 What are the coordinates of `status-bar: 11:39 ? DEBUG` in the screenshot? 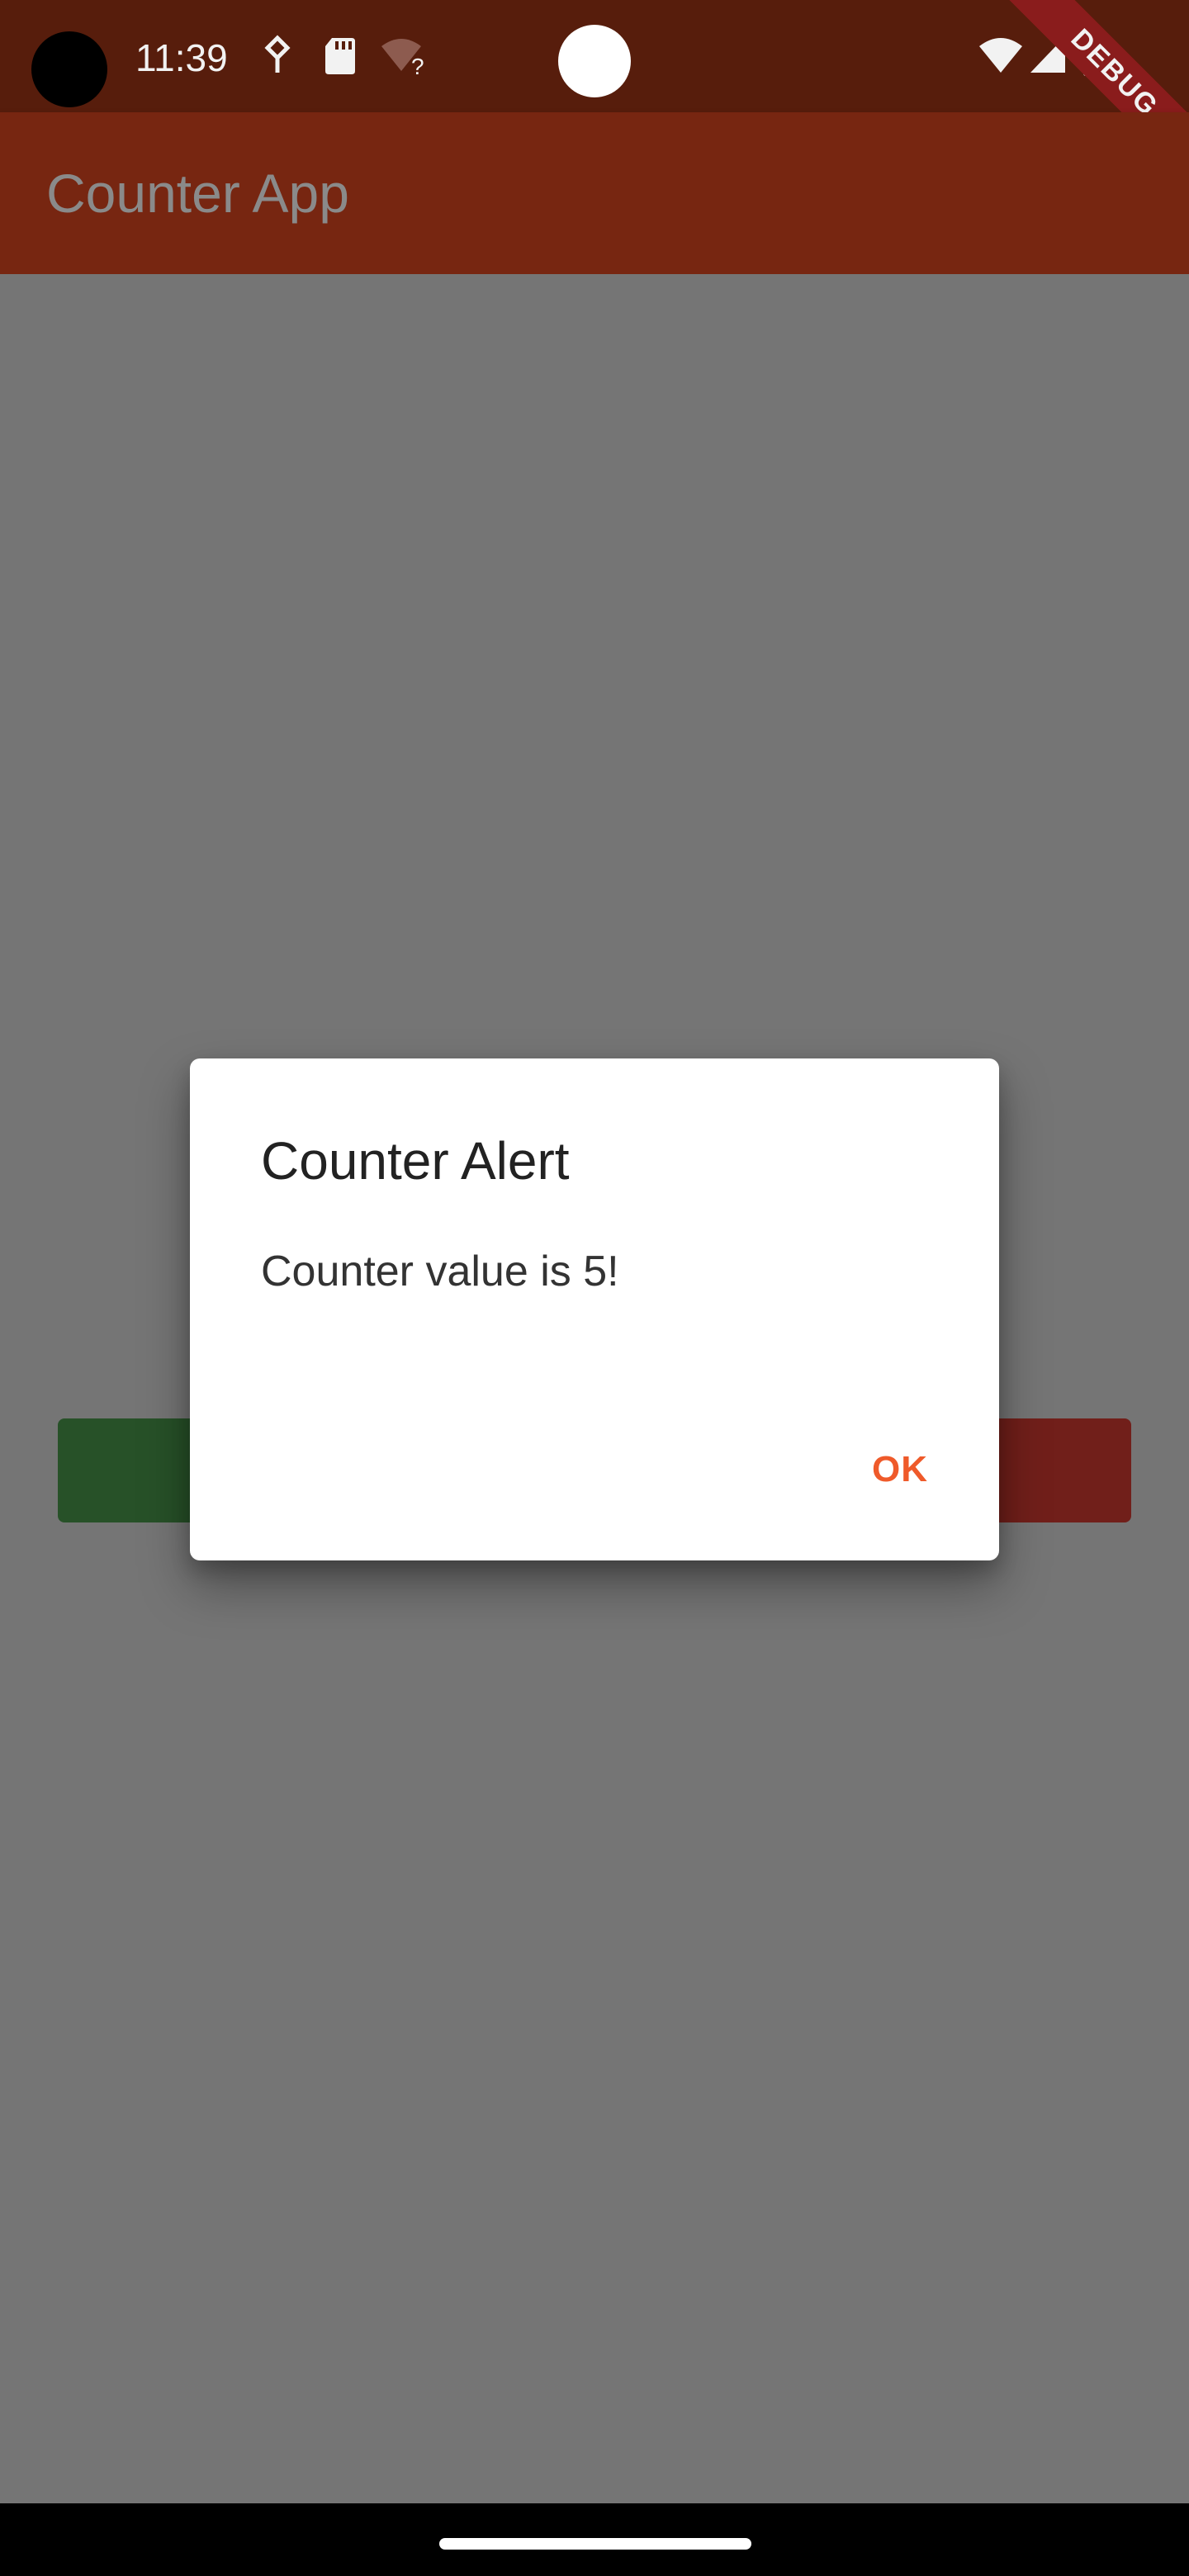 It's located at (594, 106).